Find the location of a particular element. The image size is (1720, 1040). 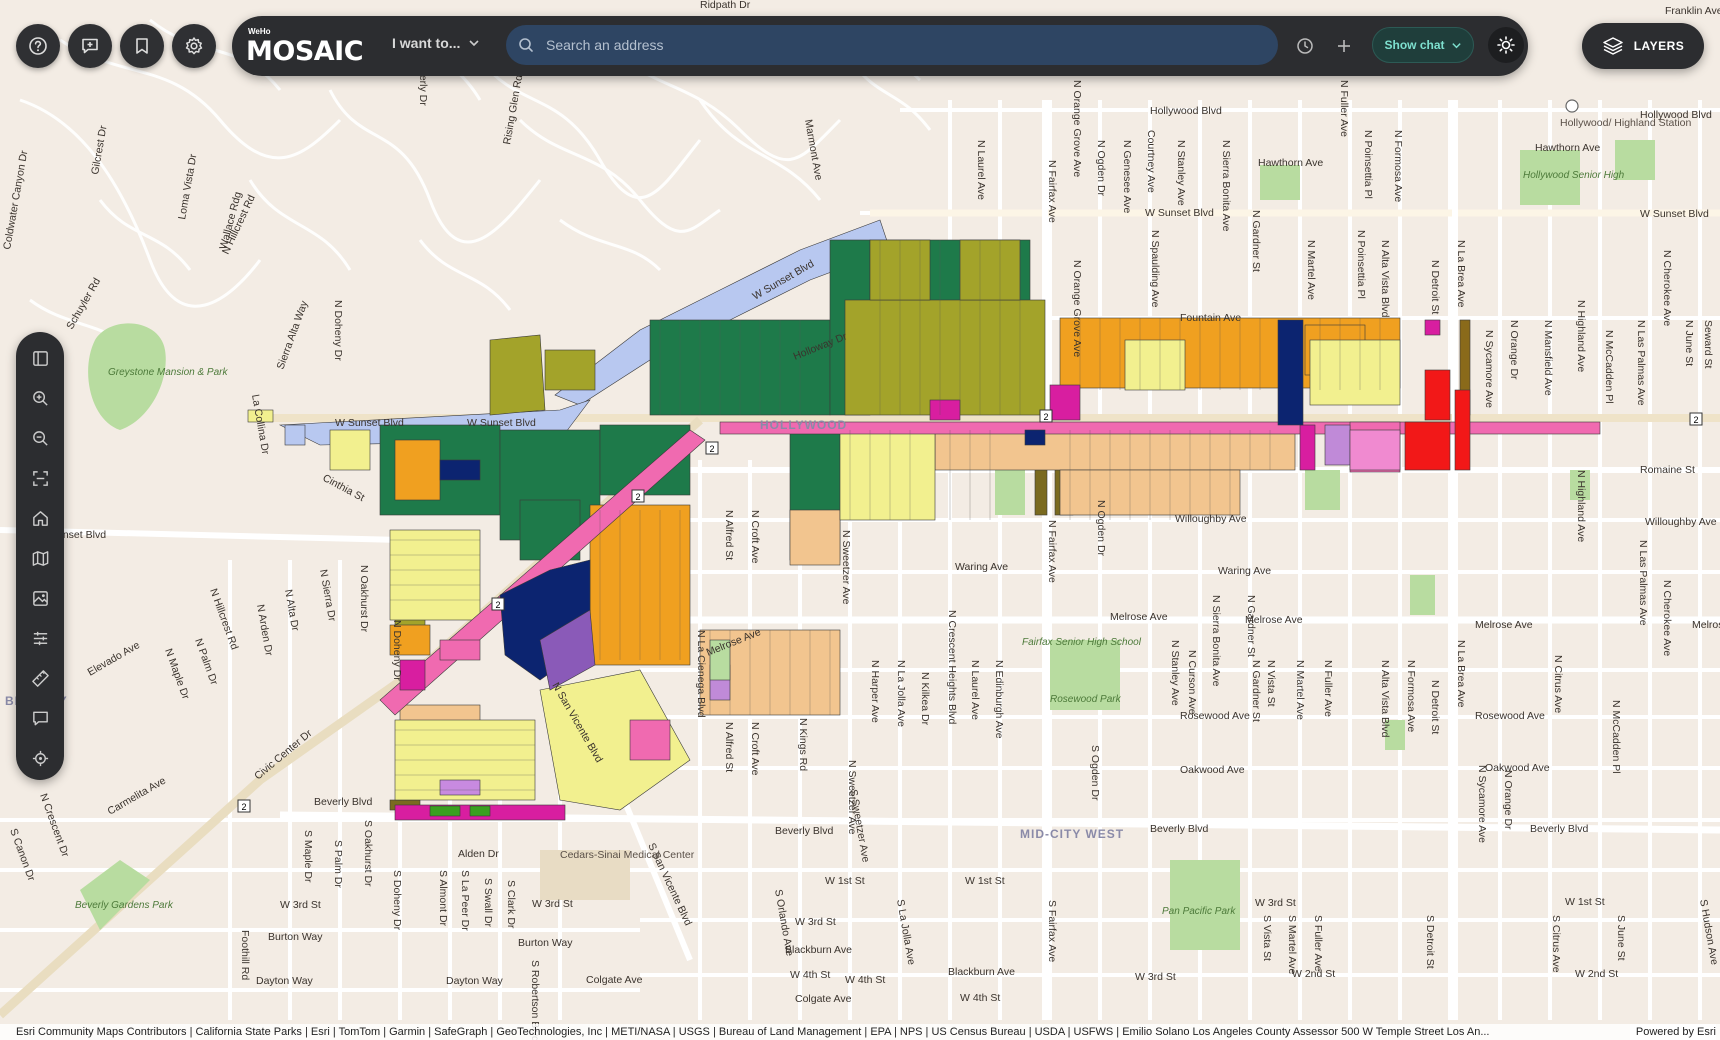

svg-text: N Fuller Ave is located at coordinates (1328, 688).